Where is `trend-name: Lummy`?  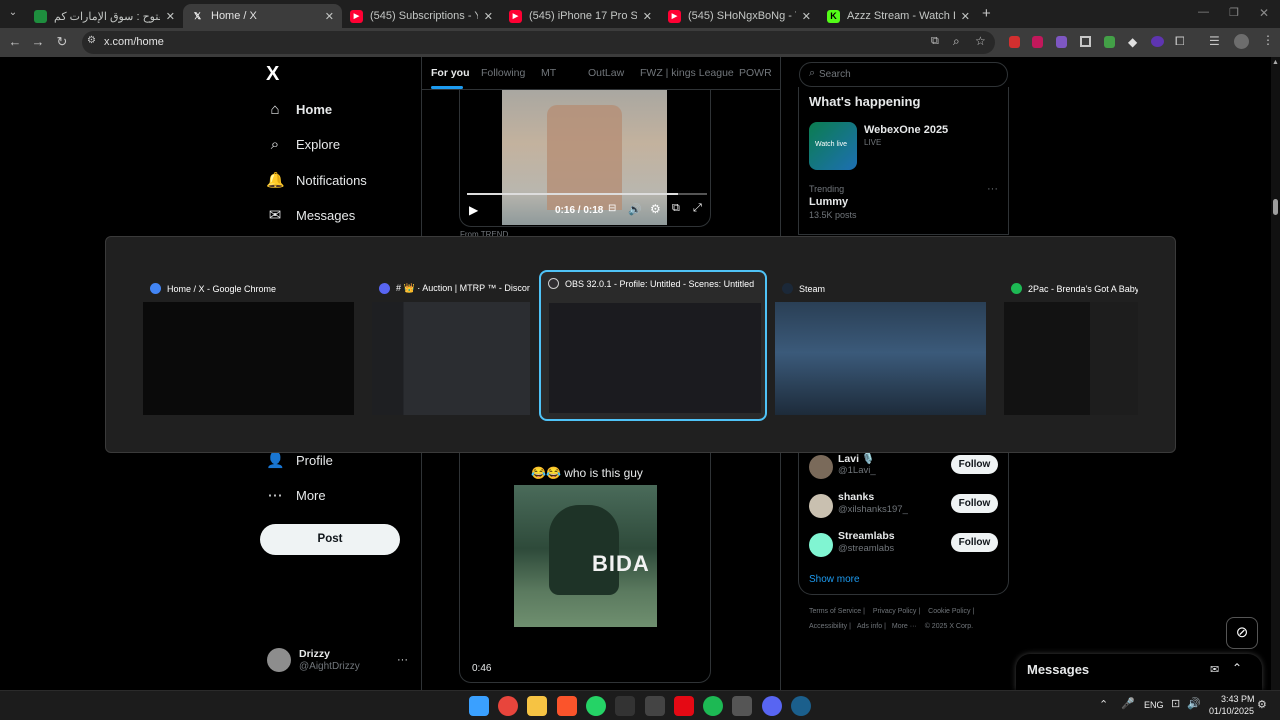 trend-name: Lummy is located at coordinates (828, 202).